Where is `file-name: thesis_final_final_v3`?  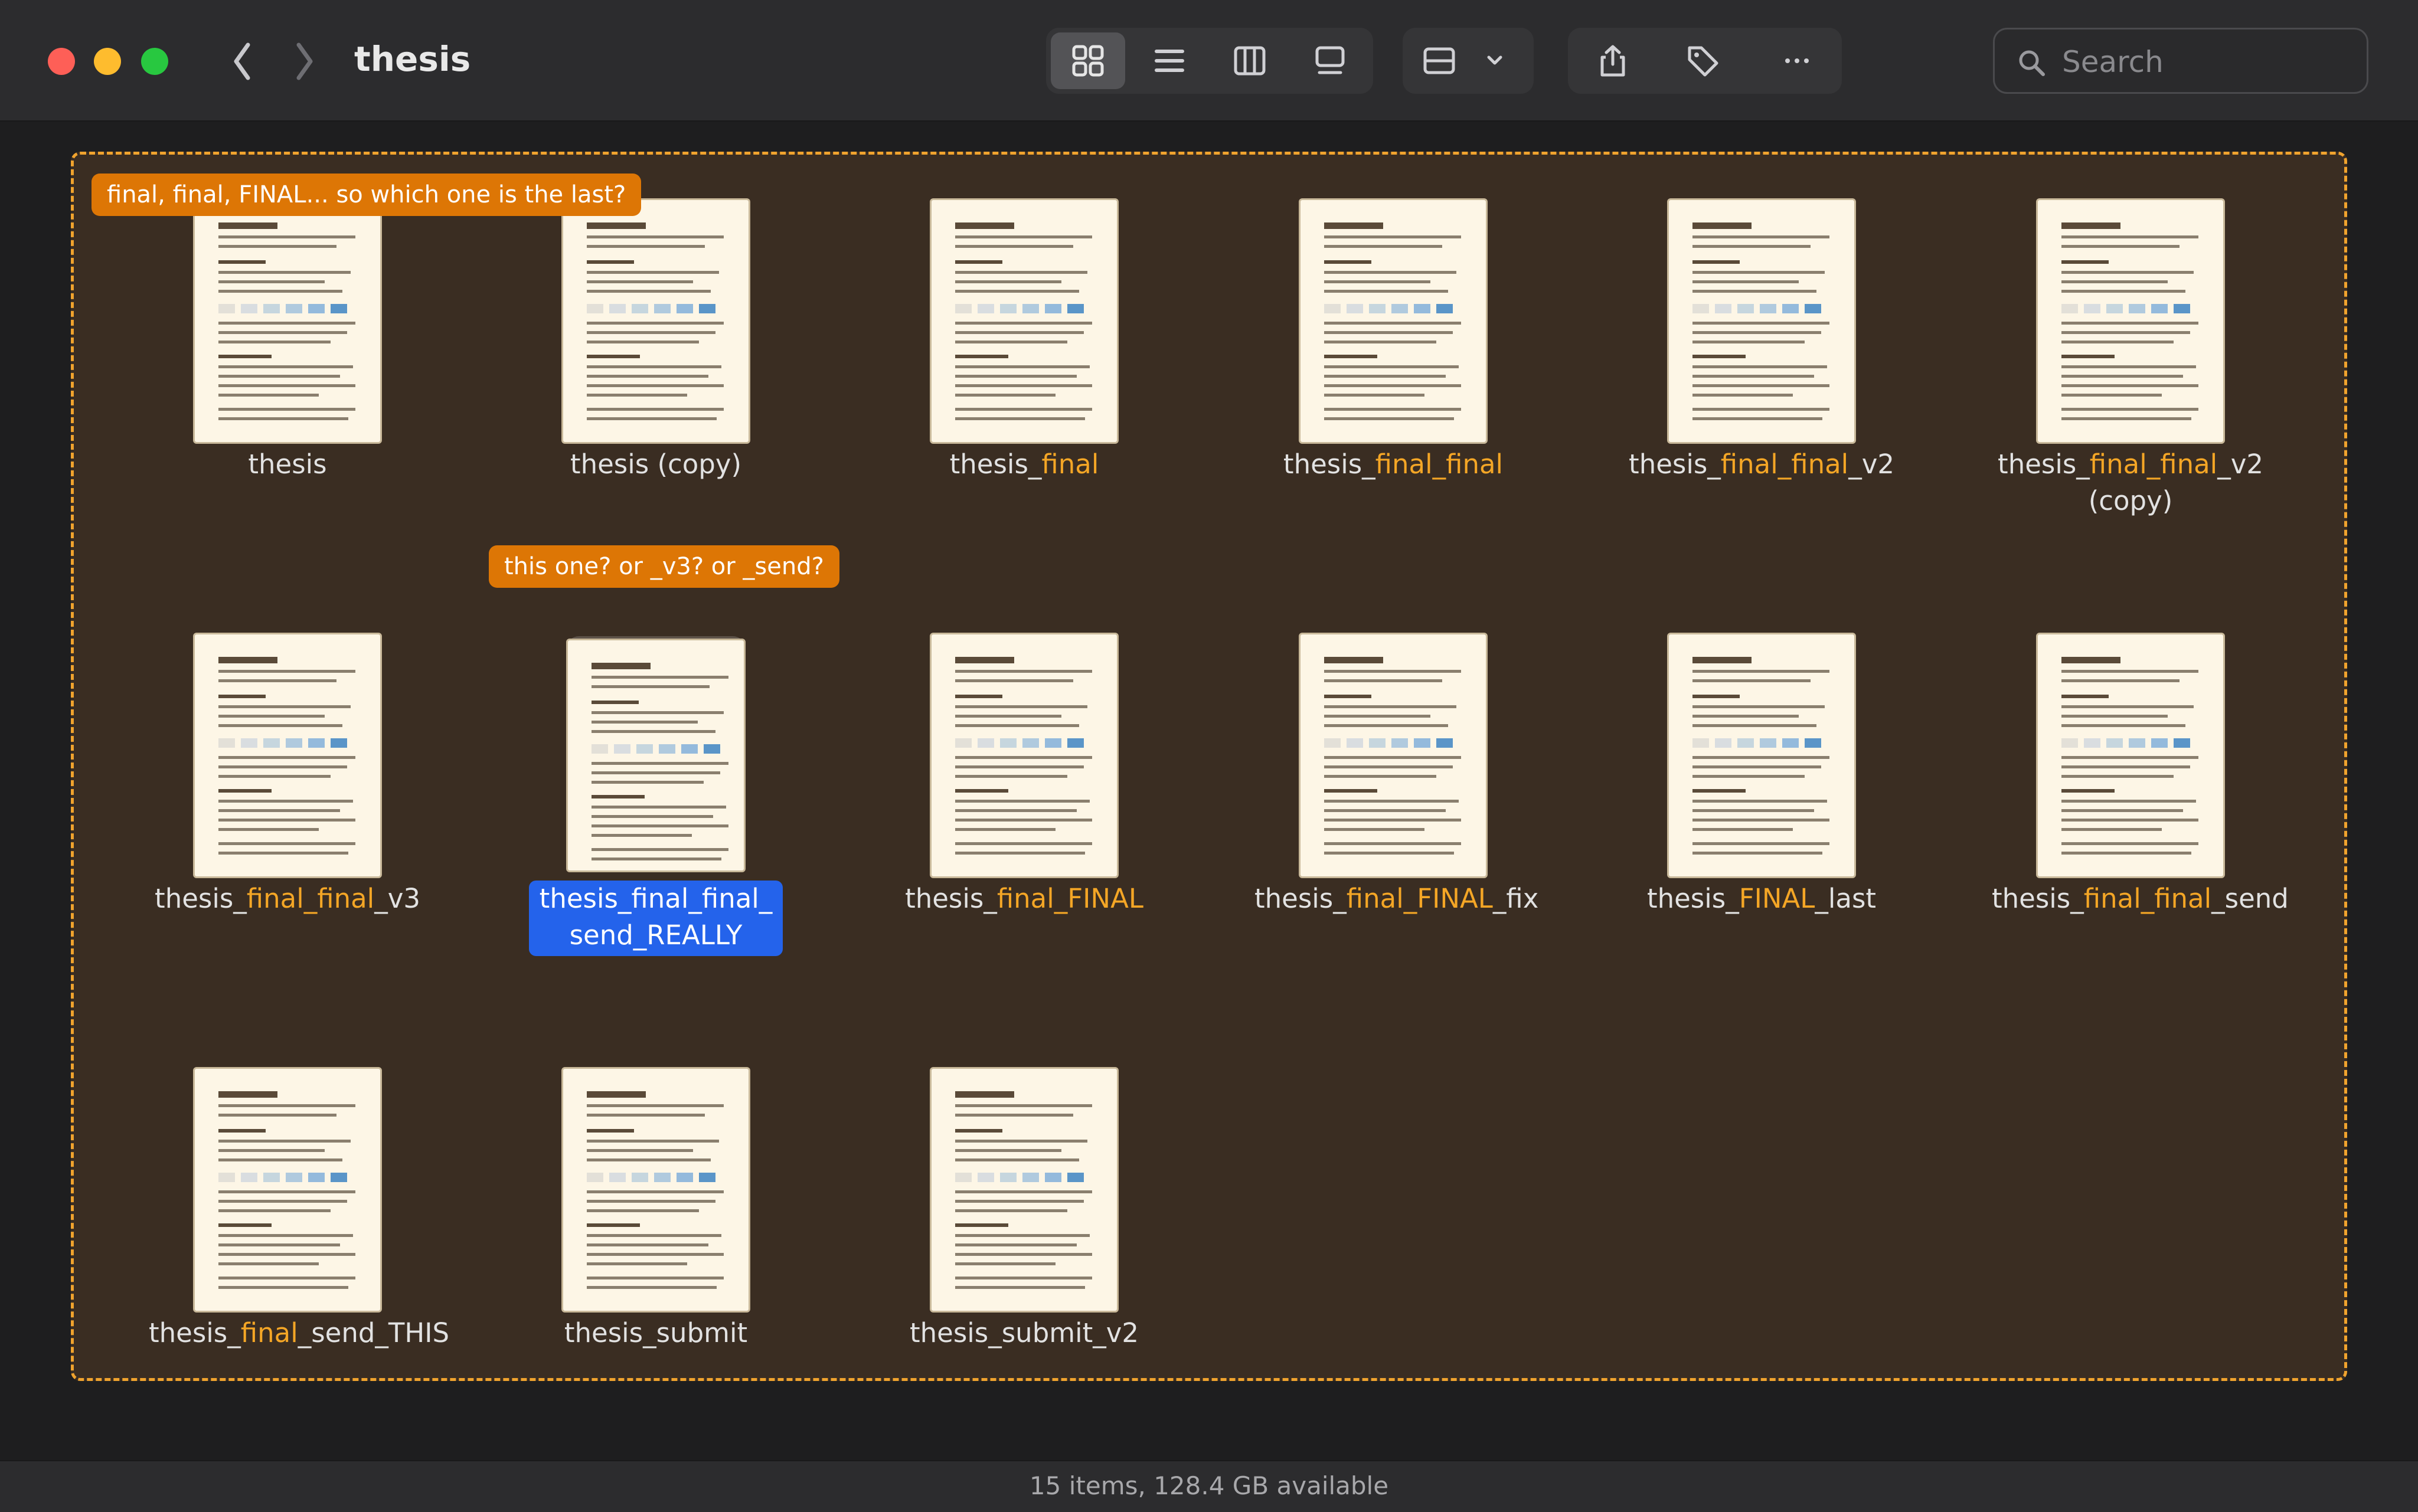 file-name: thesis_final_final_v3 is located at coordinates (287, 899).